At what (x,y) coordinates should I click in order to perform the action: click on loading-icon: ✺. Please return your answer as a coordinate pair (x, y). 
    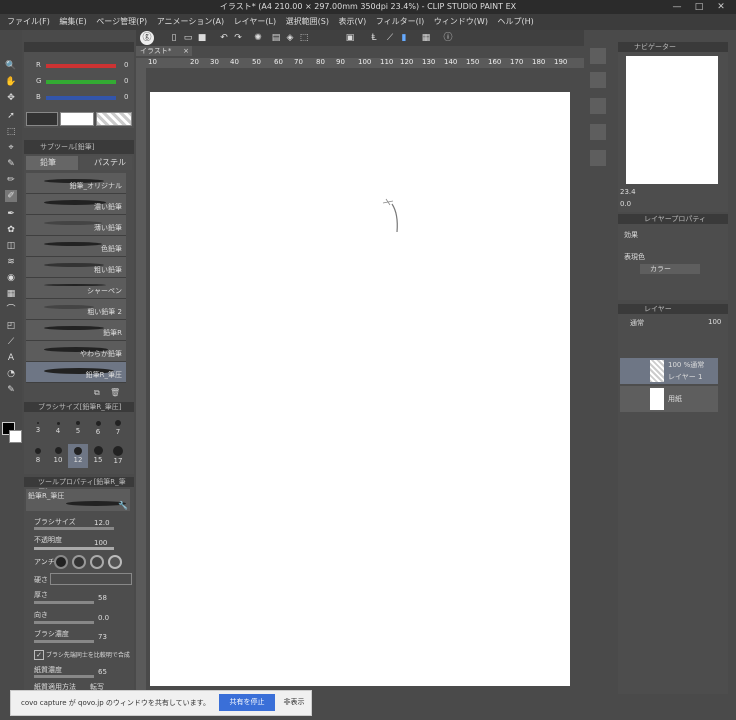
    Looking at the image, I should click on (258, 38).